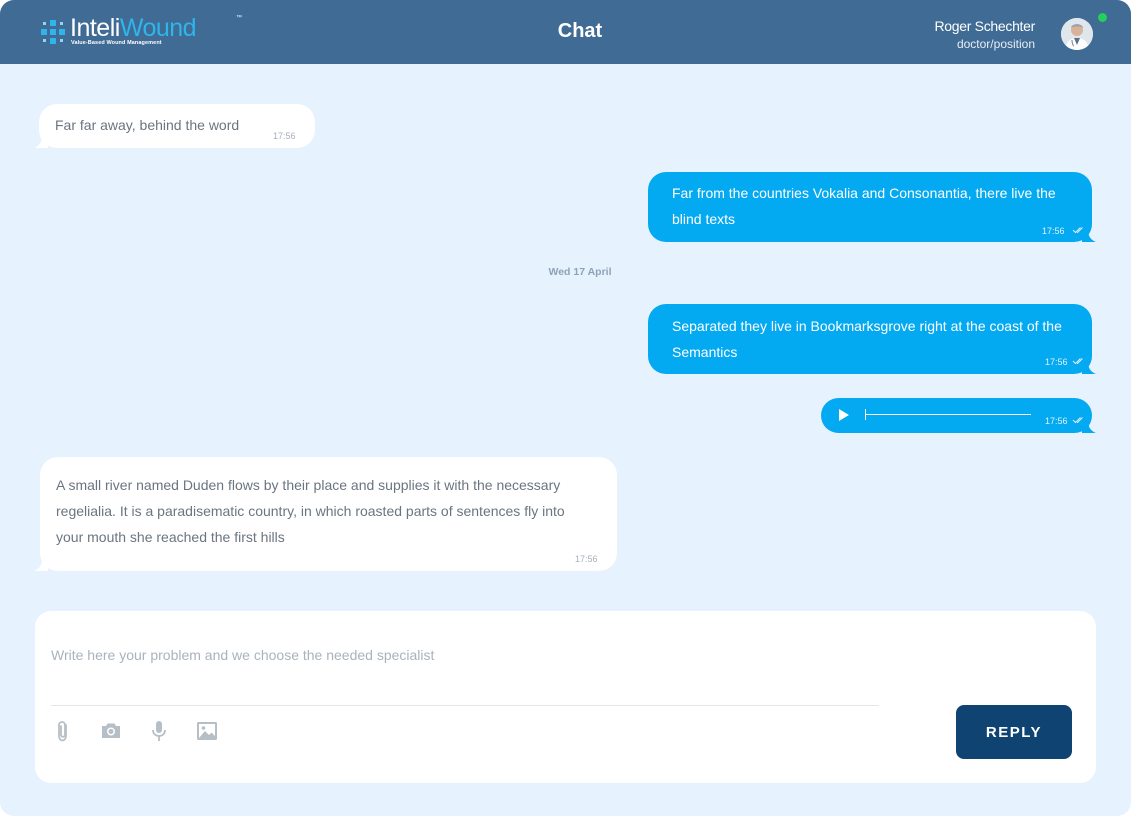 The width and height of the screenshot is (1131, 816). What do you see at coordinates (147, 125) in the screenshot?
I see `message-text: Far far away, behind the word` at bounding box center [147, 125].